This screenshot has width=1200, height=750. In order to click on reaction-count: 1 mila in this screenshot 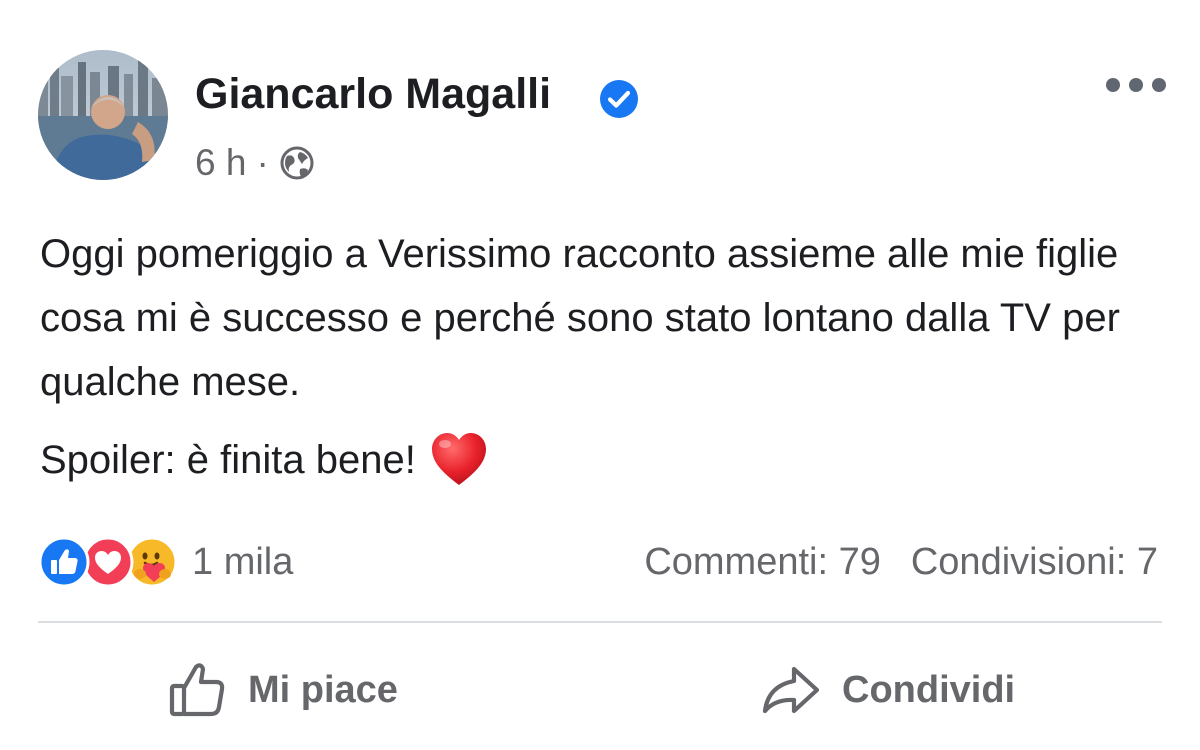, I will do `click(242, 562)`.